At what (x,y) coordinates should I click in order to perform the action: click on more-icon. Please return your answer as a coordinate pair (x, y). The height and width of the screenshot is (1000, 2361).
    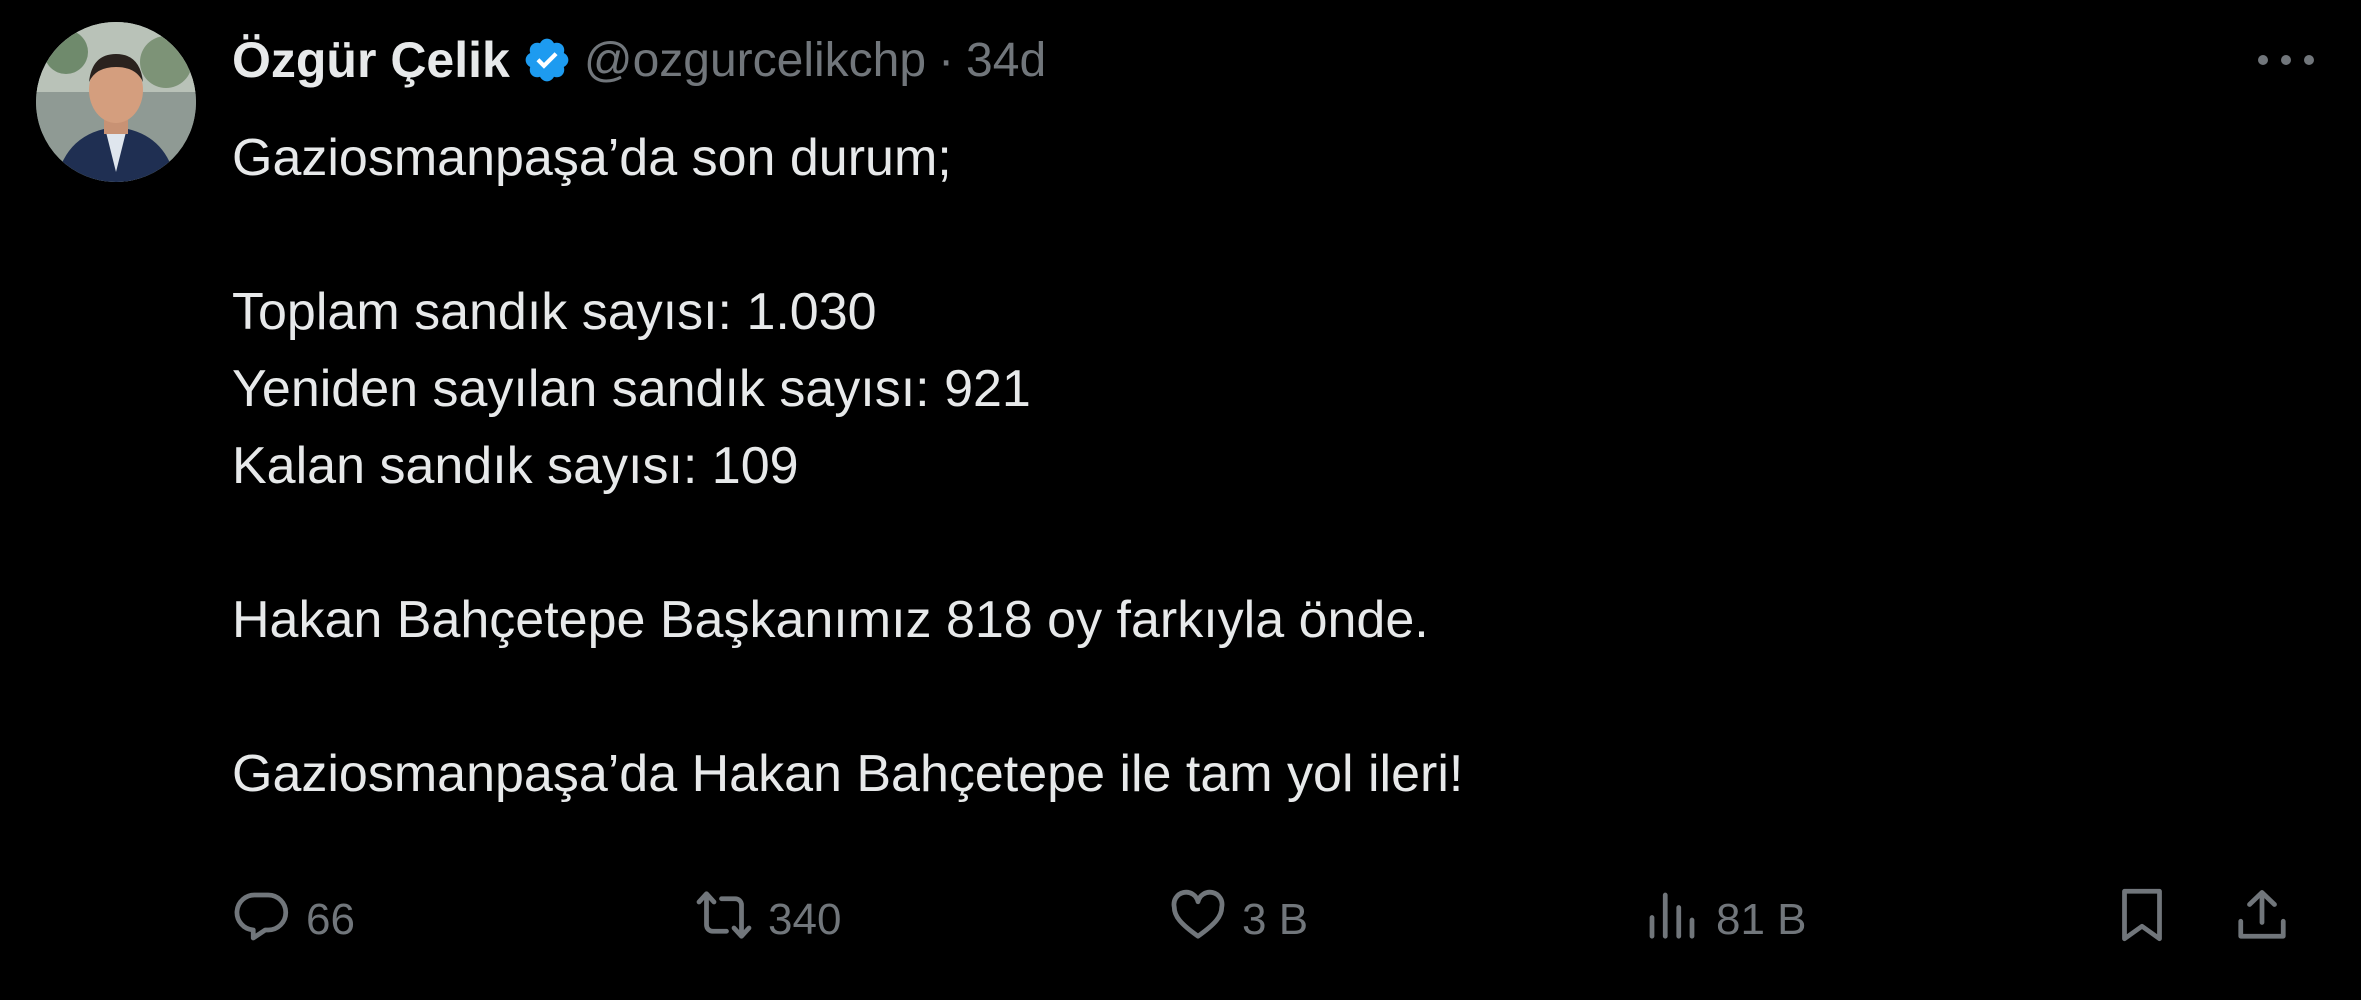
    Looking at the image, I should click on (2286, 60).